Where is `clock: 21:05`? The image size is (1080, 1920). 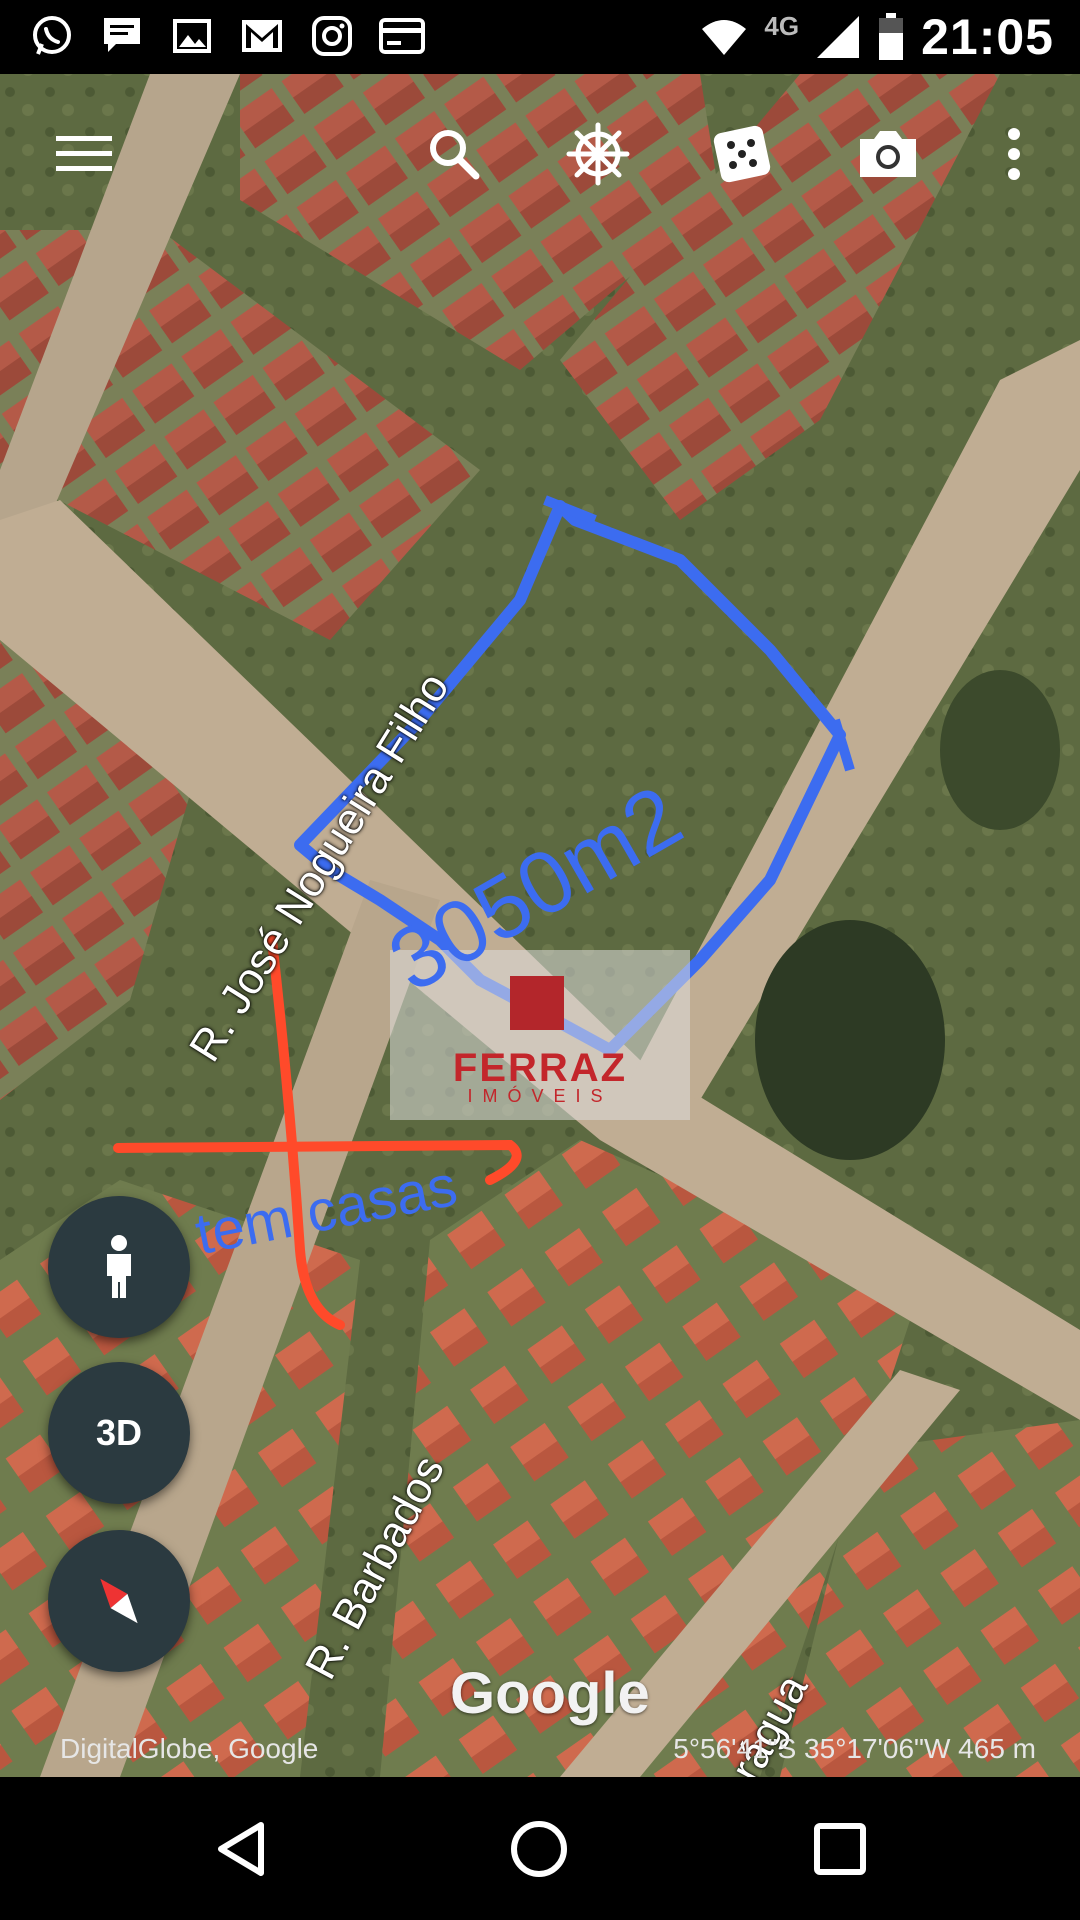
clock: 21:05 is located at coordinates (987, 37).